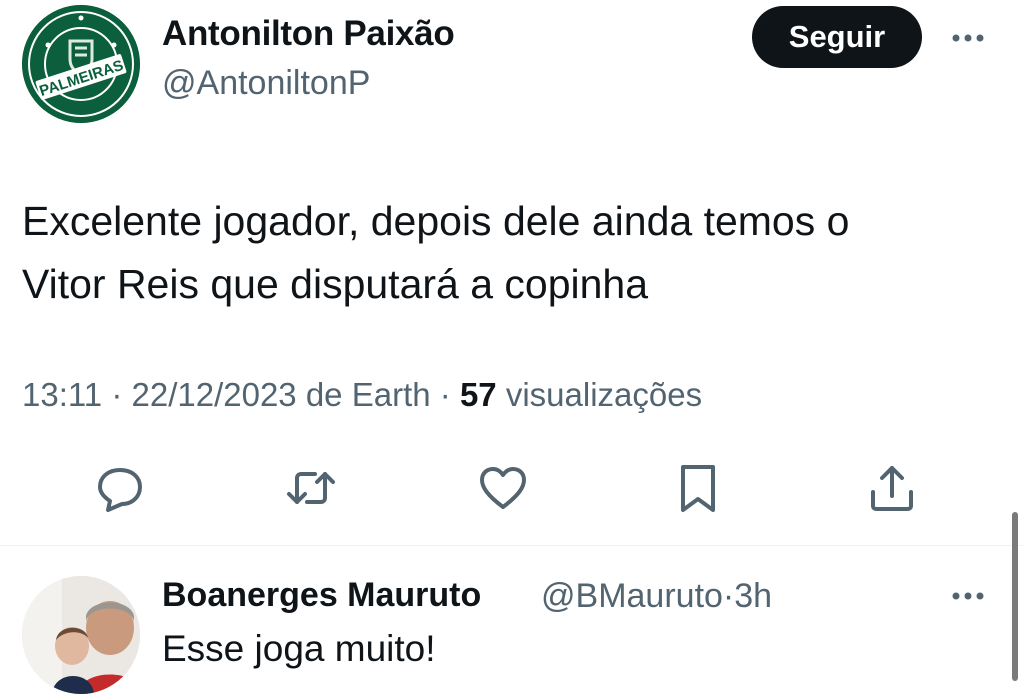 This screenshot has width=1024, height=694. What do you see at coordinates (324, 394) in the screenshot?
I see `source-prefix: de` at bounding box center [324, 394].